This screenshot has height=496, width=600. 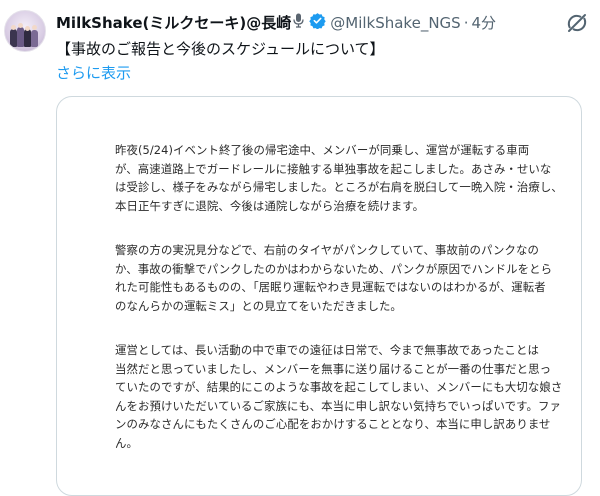 What do you see at coordinates (330, 287) in the screenshot?
I see `statement-line: れた可能性もあるものの、「居眠り運転やわき見運転ではないのはわかるが、運転者` at bounding box center [330, 287].